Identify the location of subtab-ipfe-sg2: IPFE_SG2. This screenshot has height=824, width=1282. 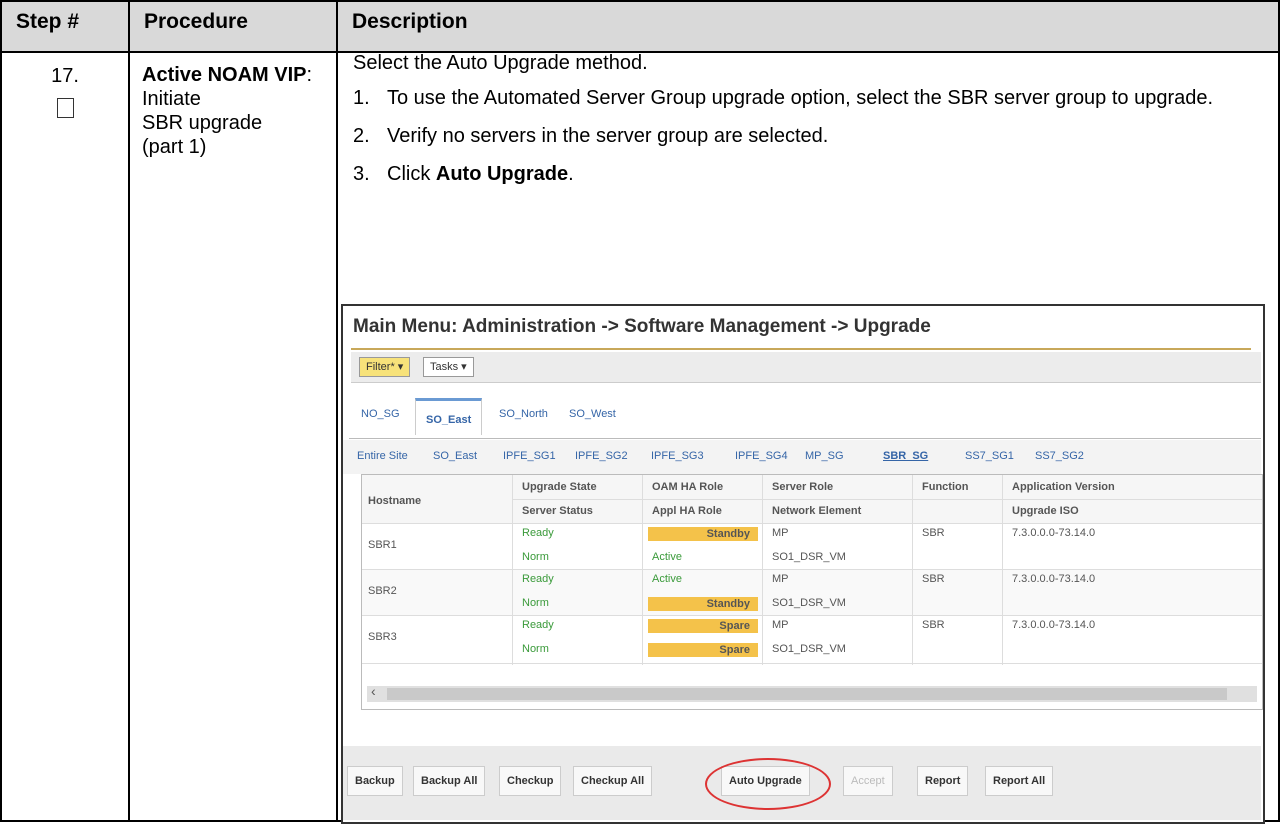
(601, 456).